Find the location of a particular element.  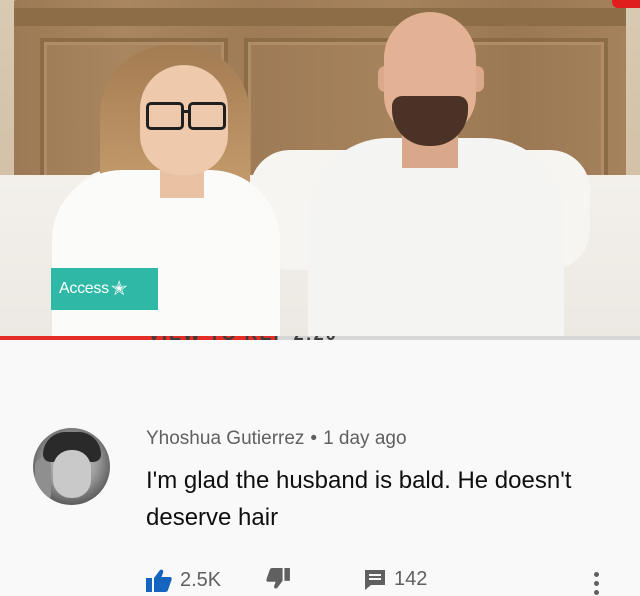

access-logo-badge: Access ✭ is located at coordinates (104, 289).